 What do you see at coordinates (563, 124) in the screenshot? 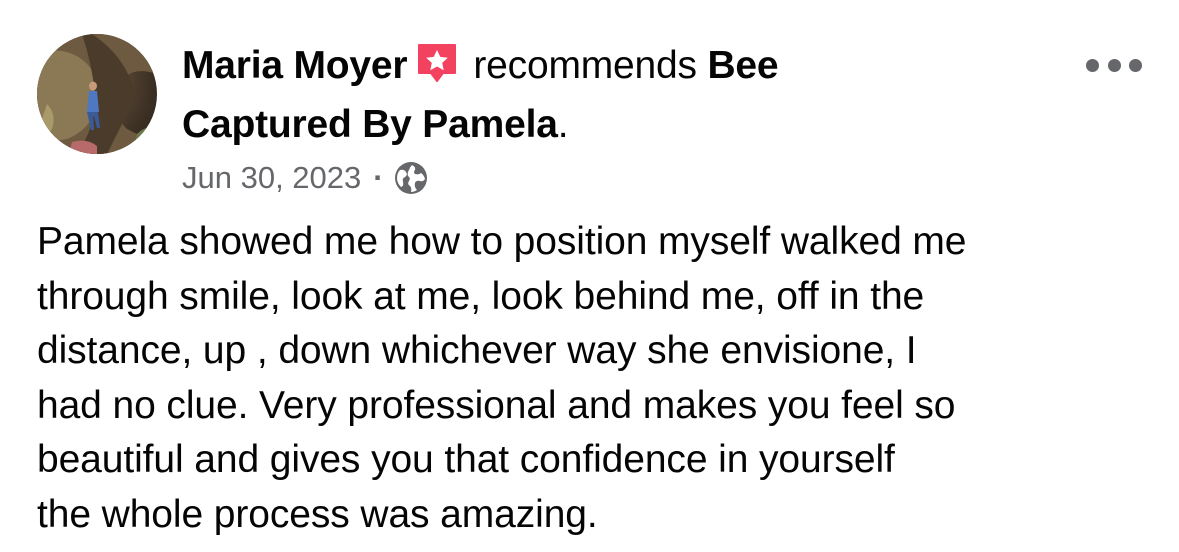
I see `page-name-period: .` at bounding box center [563, 124].